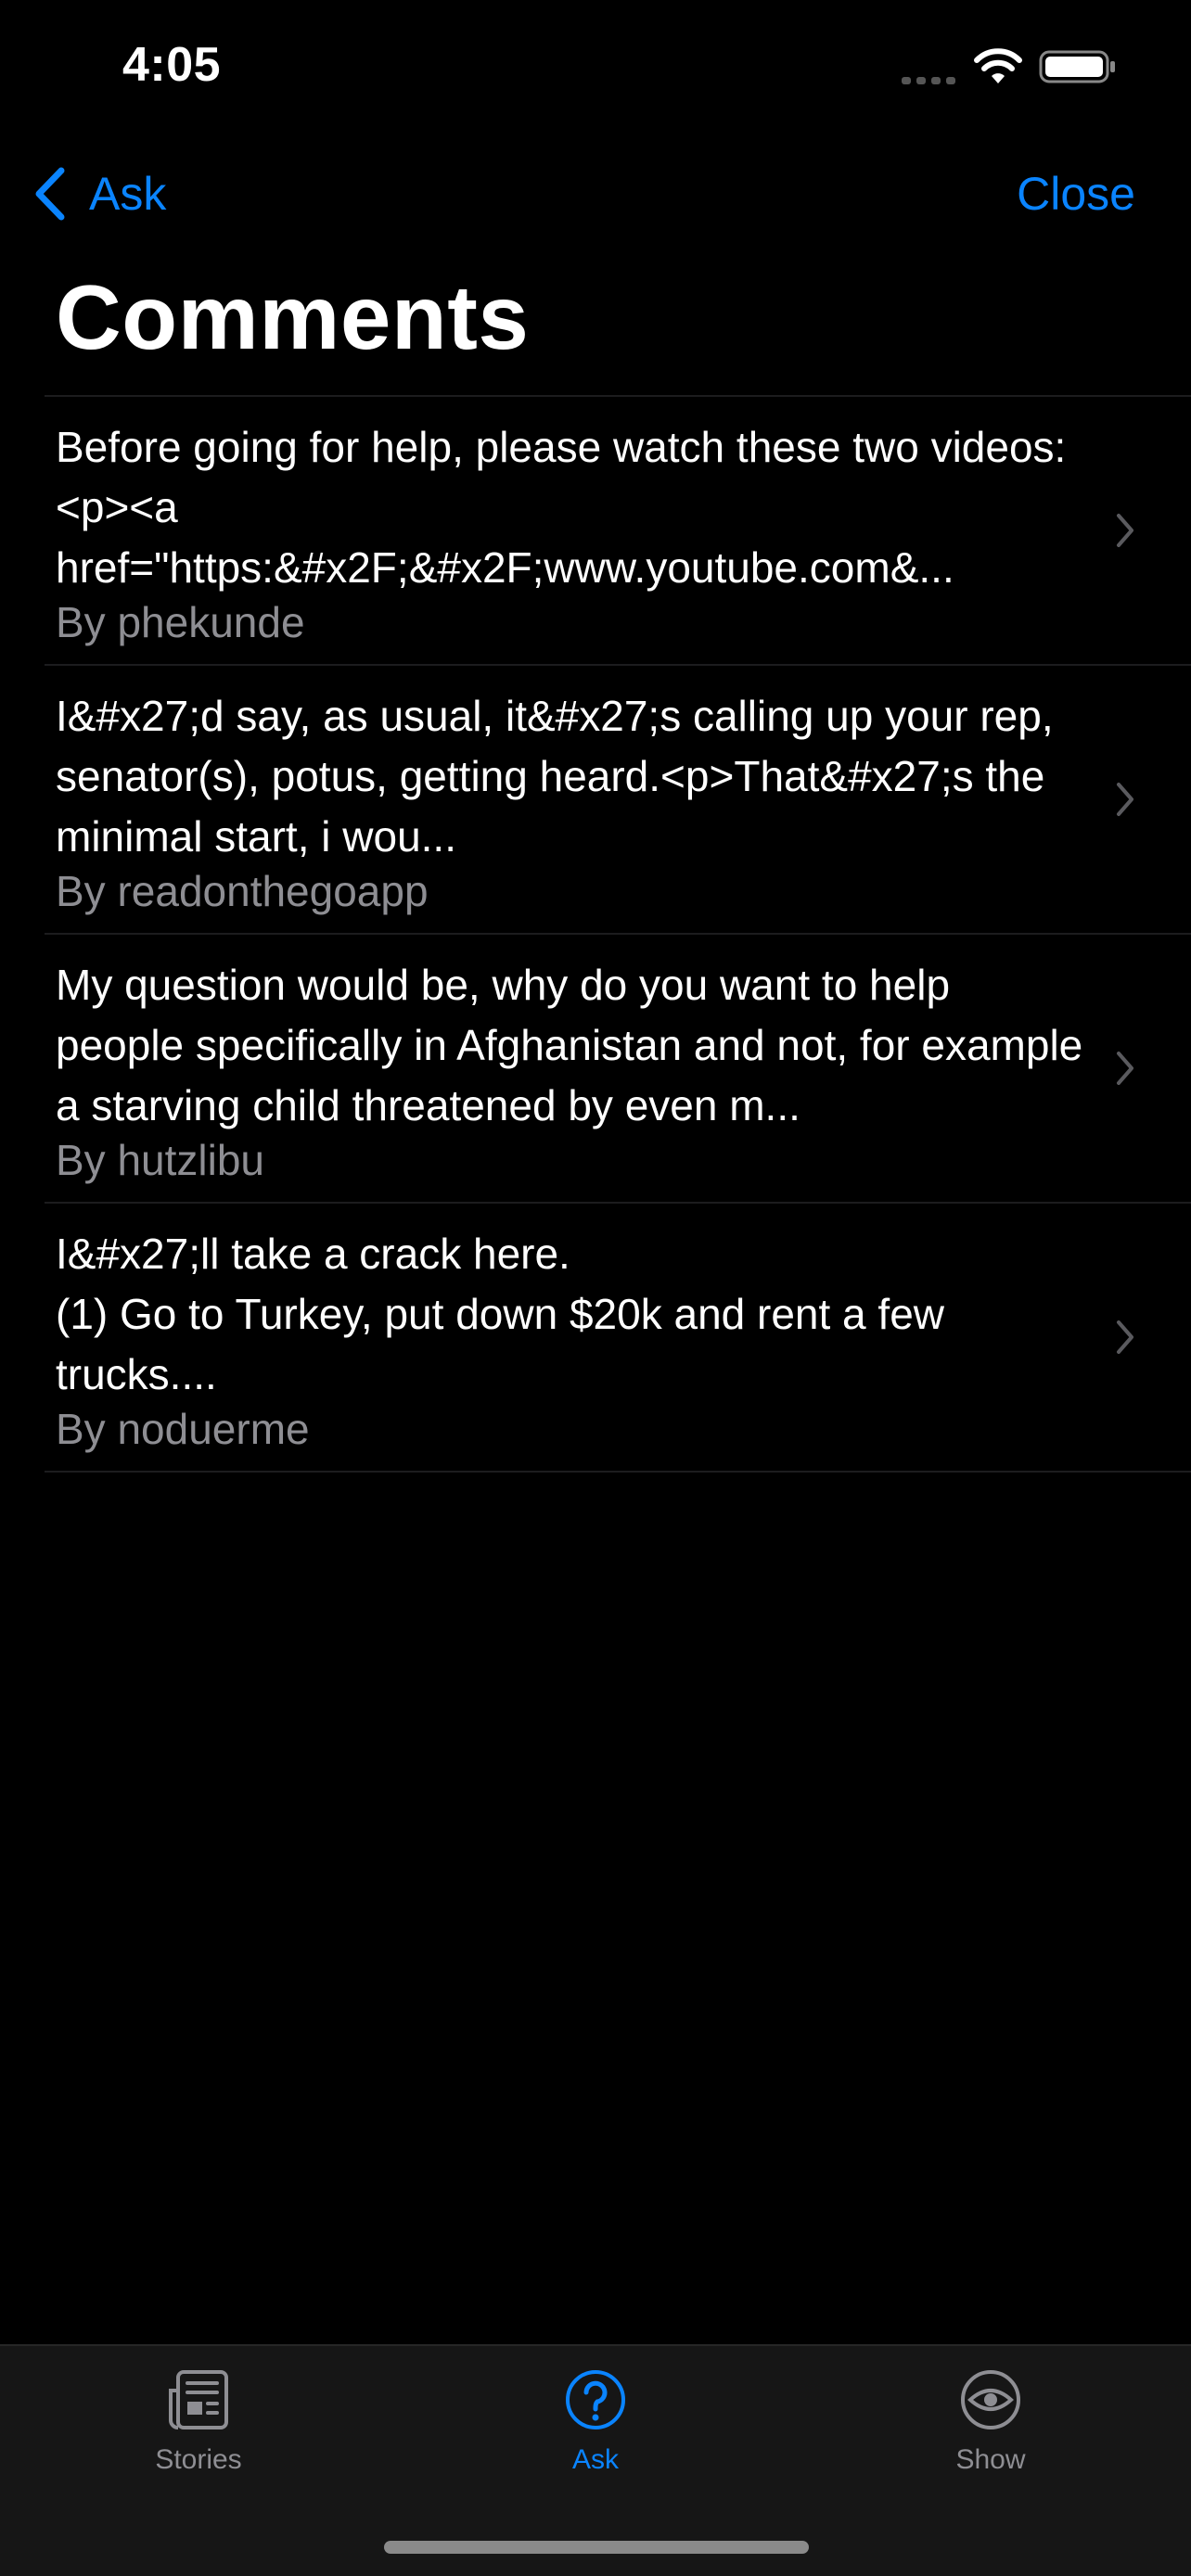 The image size is (1191, 2576). Describe the element at coordinates (595, 69) in the screenshot. I see `status-bar: 4:05` at that location.